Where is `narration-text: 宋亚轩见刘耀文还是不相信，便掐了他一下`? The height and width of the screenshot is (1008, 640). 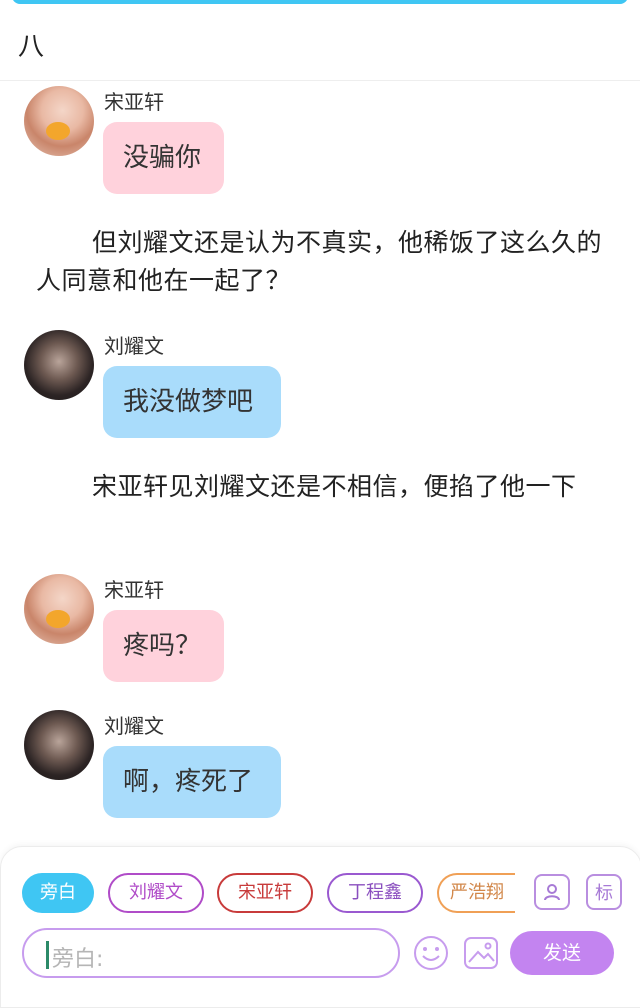 narration-text: 宋亚轩见刘耀文还是不相信，便掐了他一下 is located at coordinates (334, 486).